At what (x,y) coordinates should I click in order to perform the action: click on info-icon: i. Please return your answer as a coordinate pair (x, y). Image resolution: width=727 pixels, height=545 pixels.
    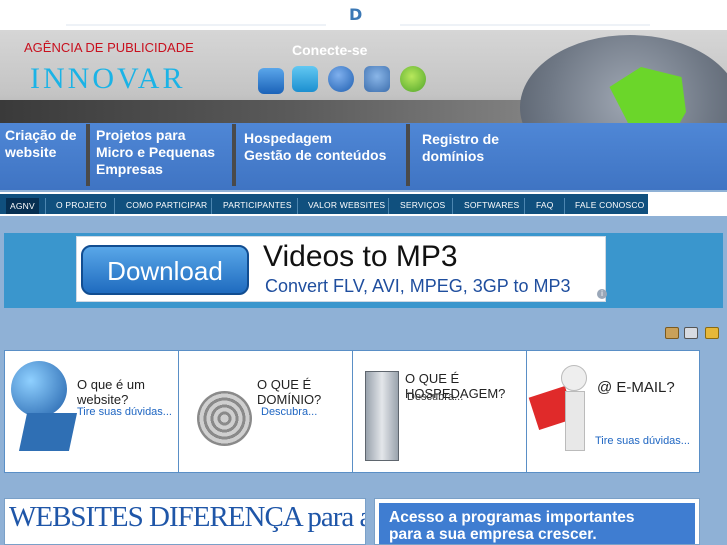
    Looking at the image, I should click on (602, 294).